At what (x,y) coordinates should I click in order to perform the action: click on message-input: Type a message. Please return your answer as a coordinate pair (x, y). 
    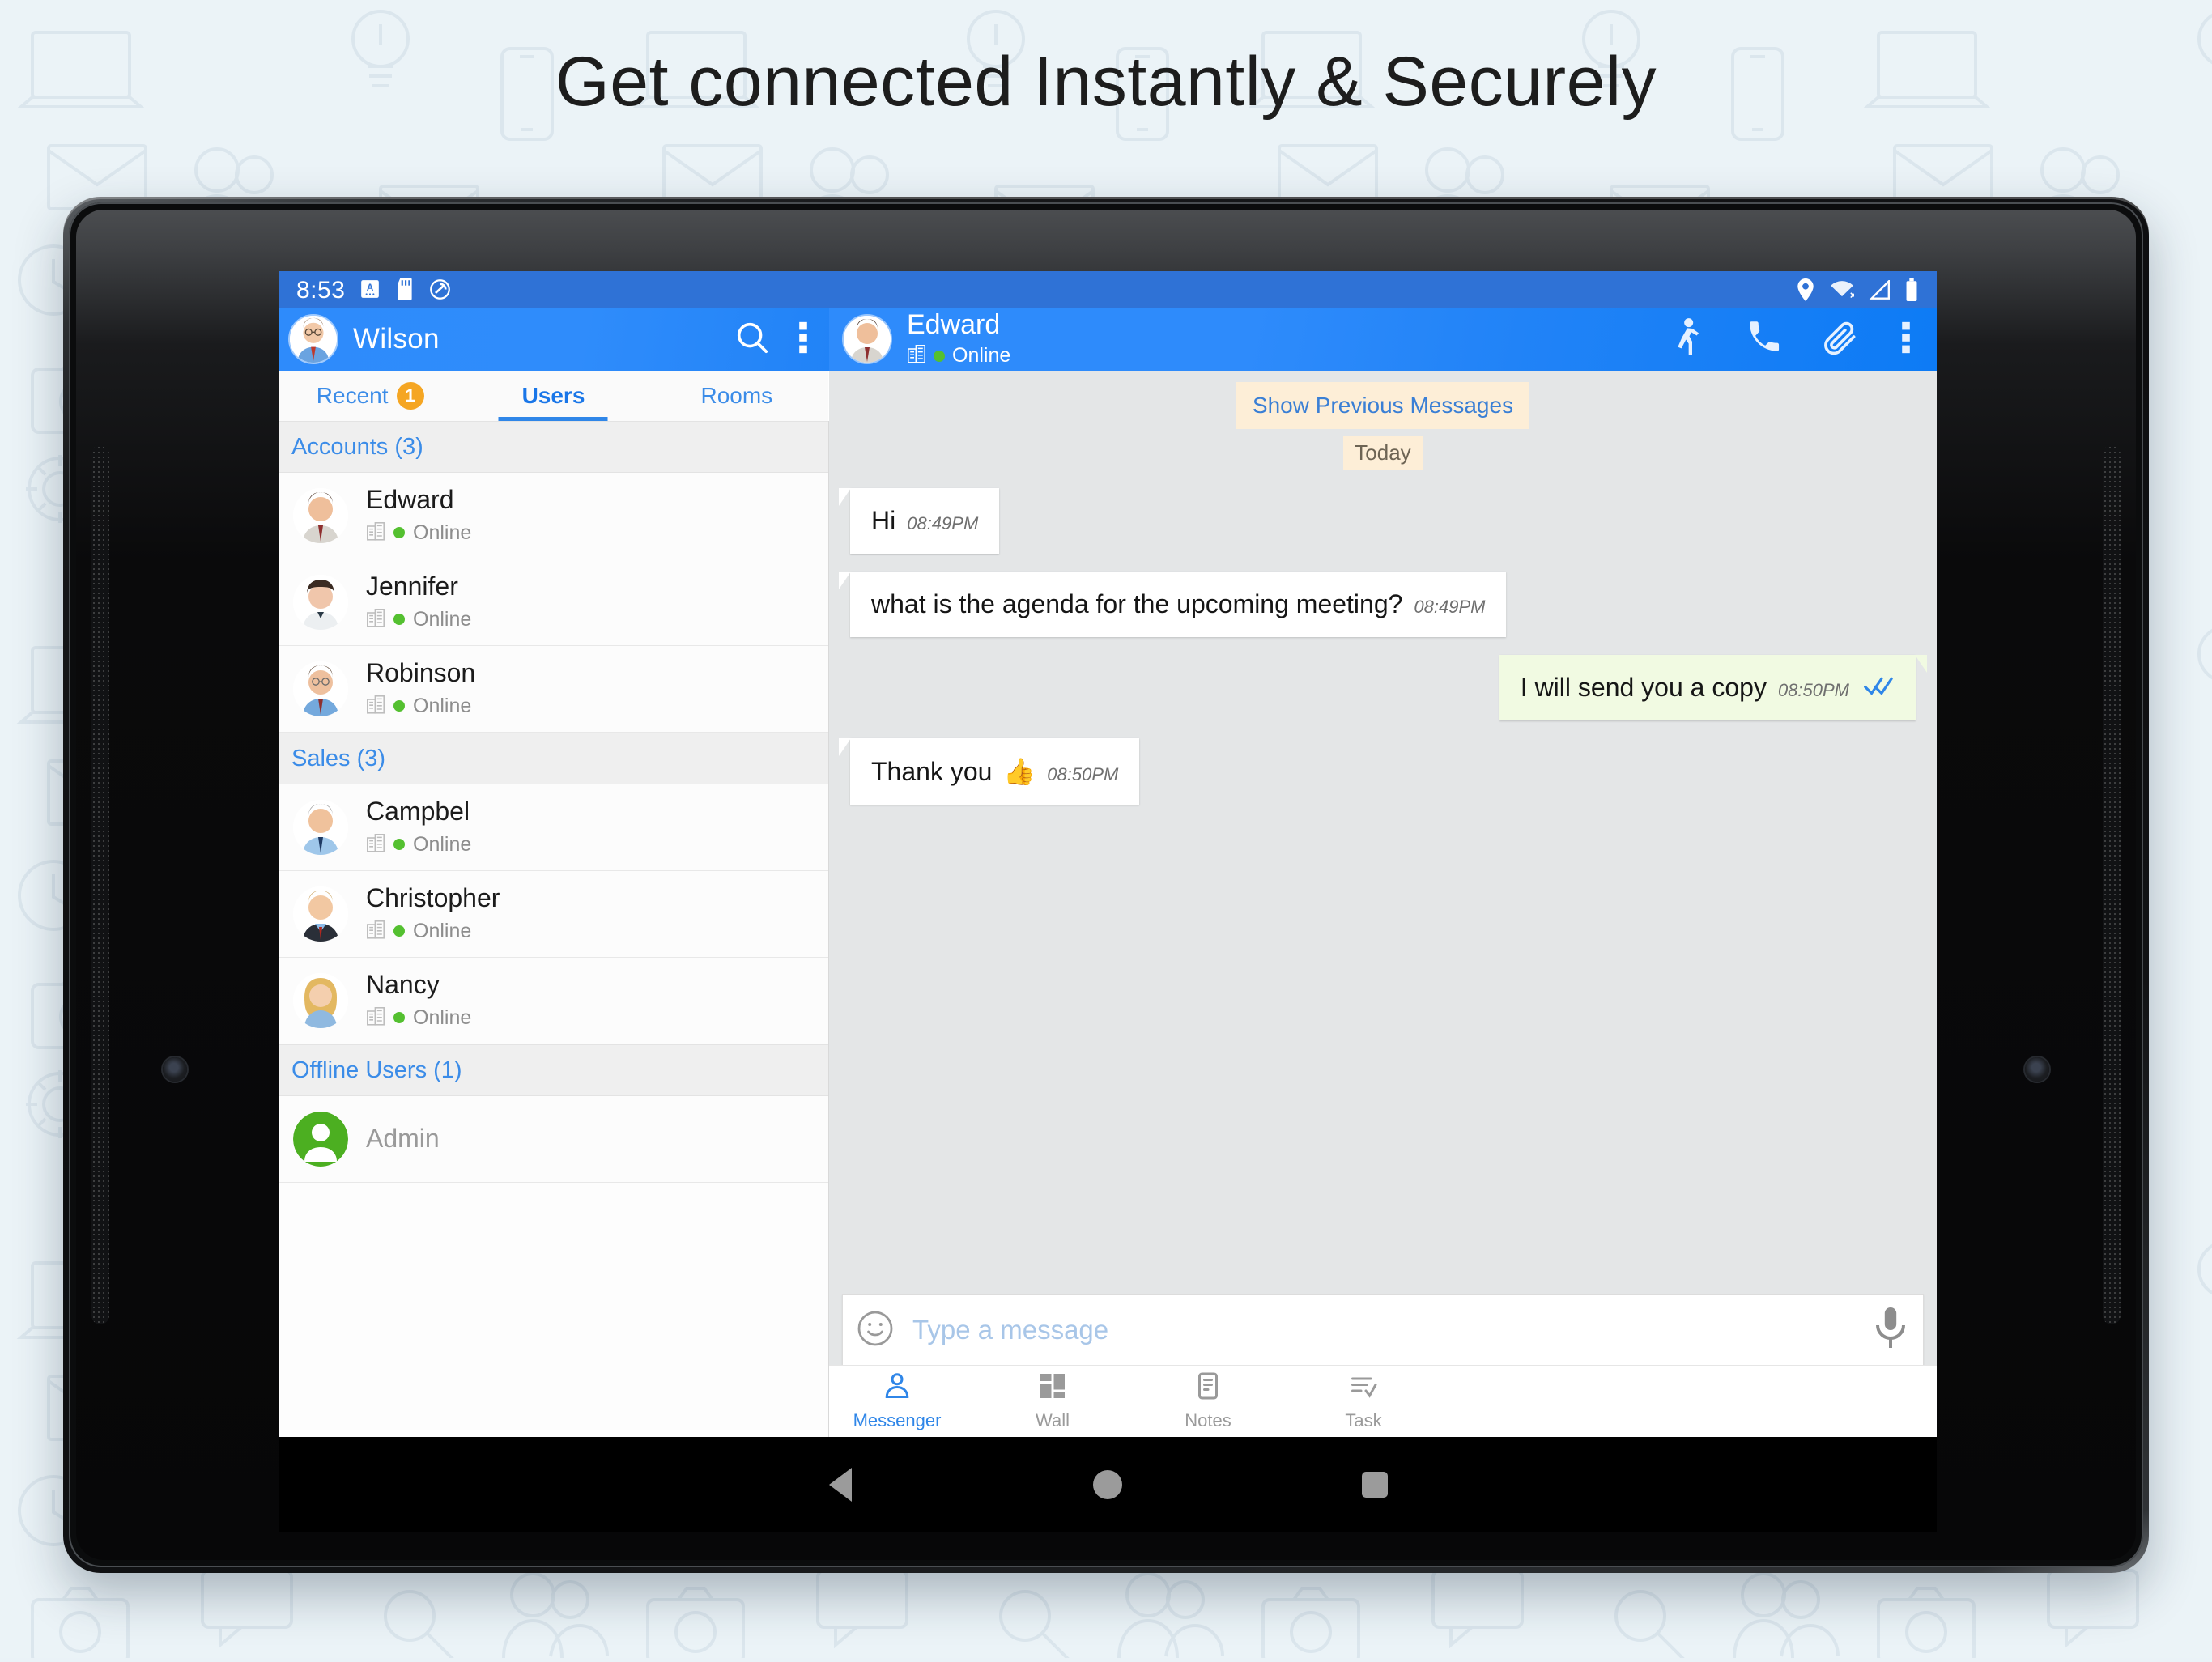
    Looking at the image, I should click on (1010, 1330).